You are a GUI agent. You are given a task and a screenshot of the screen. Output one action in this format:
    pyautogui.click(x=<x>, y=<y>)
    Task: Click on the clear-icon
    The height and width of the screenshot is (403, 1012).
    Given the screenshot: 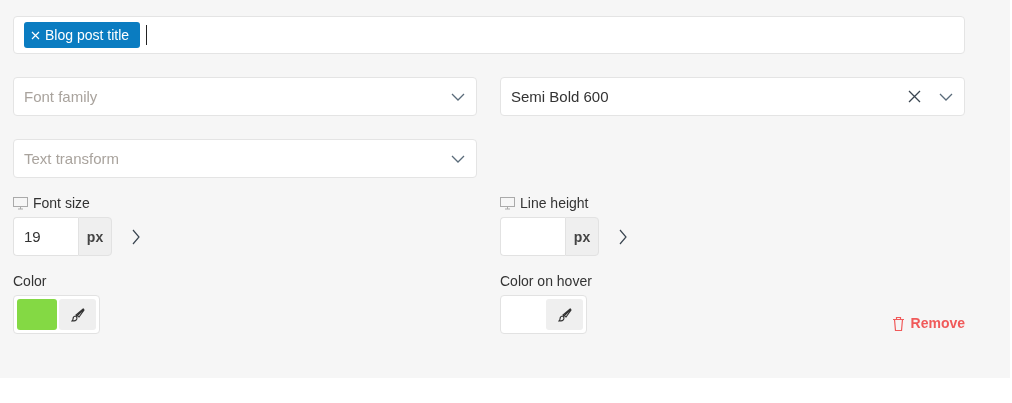 What is the action you would take?
    pyautogui.click(x=914, y=96)
    